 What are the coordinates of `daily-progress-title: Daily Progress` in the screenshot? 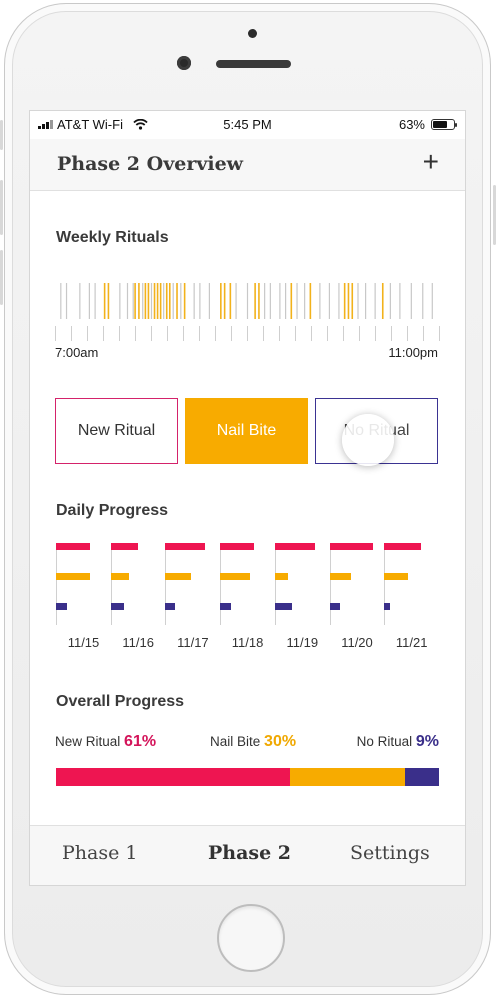 It's located at (112, 510).